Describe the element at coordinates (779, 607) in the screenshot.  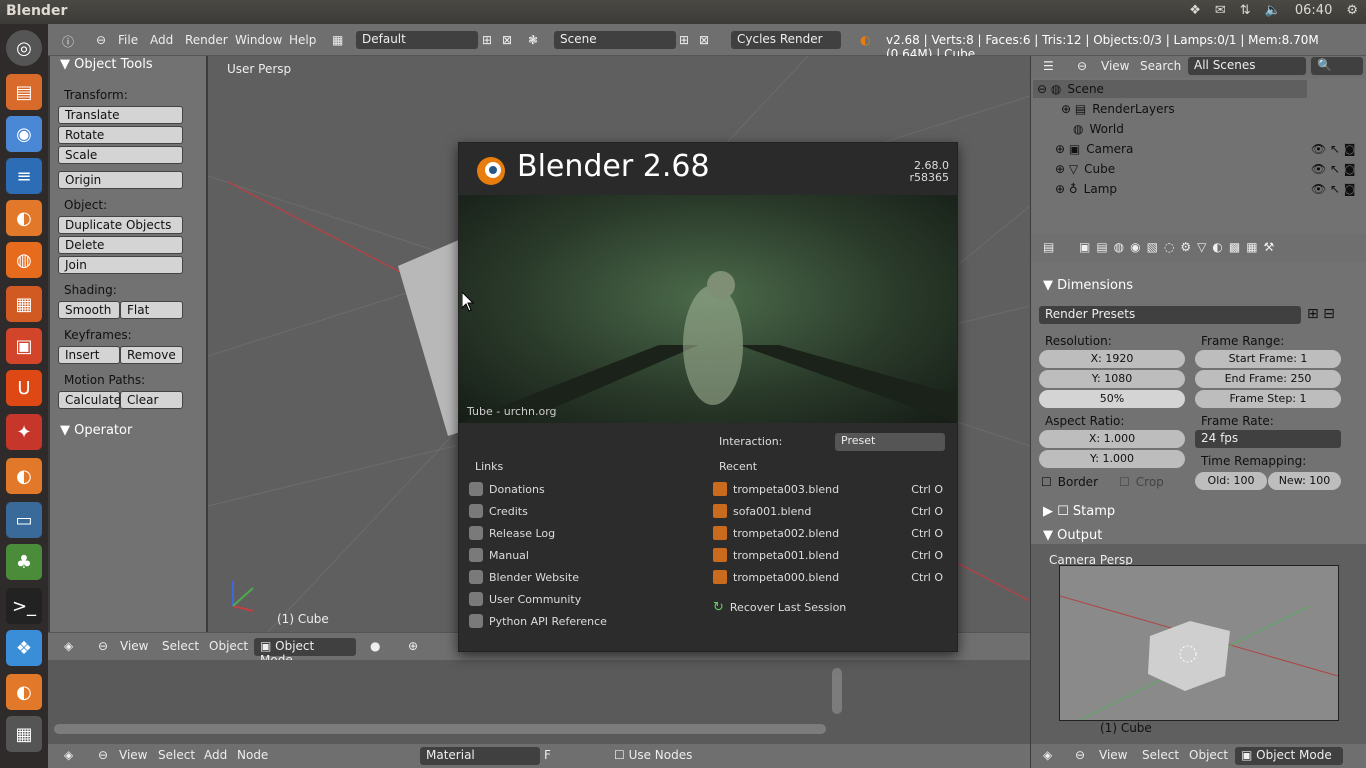
I see `recover-last-session: ↻ Recover Last Session` at that location.